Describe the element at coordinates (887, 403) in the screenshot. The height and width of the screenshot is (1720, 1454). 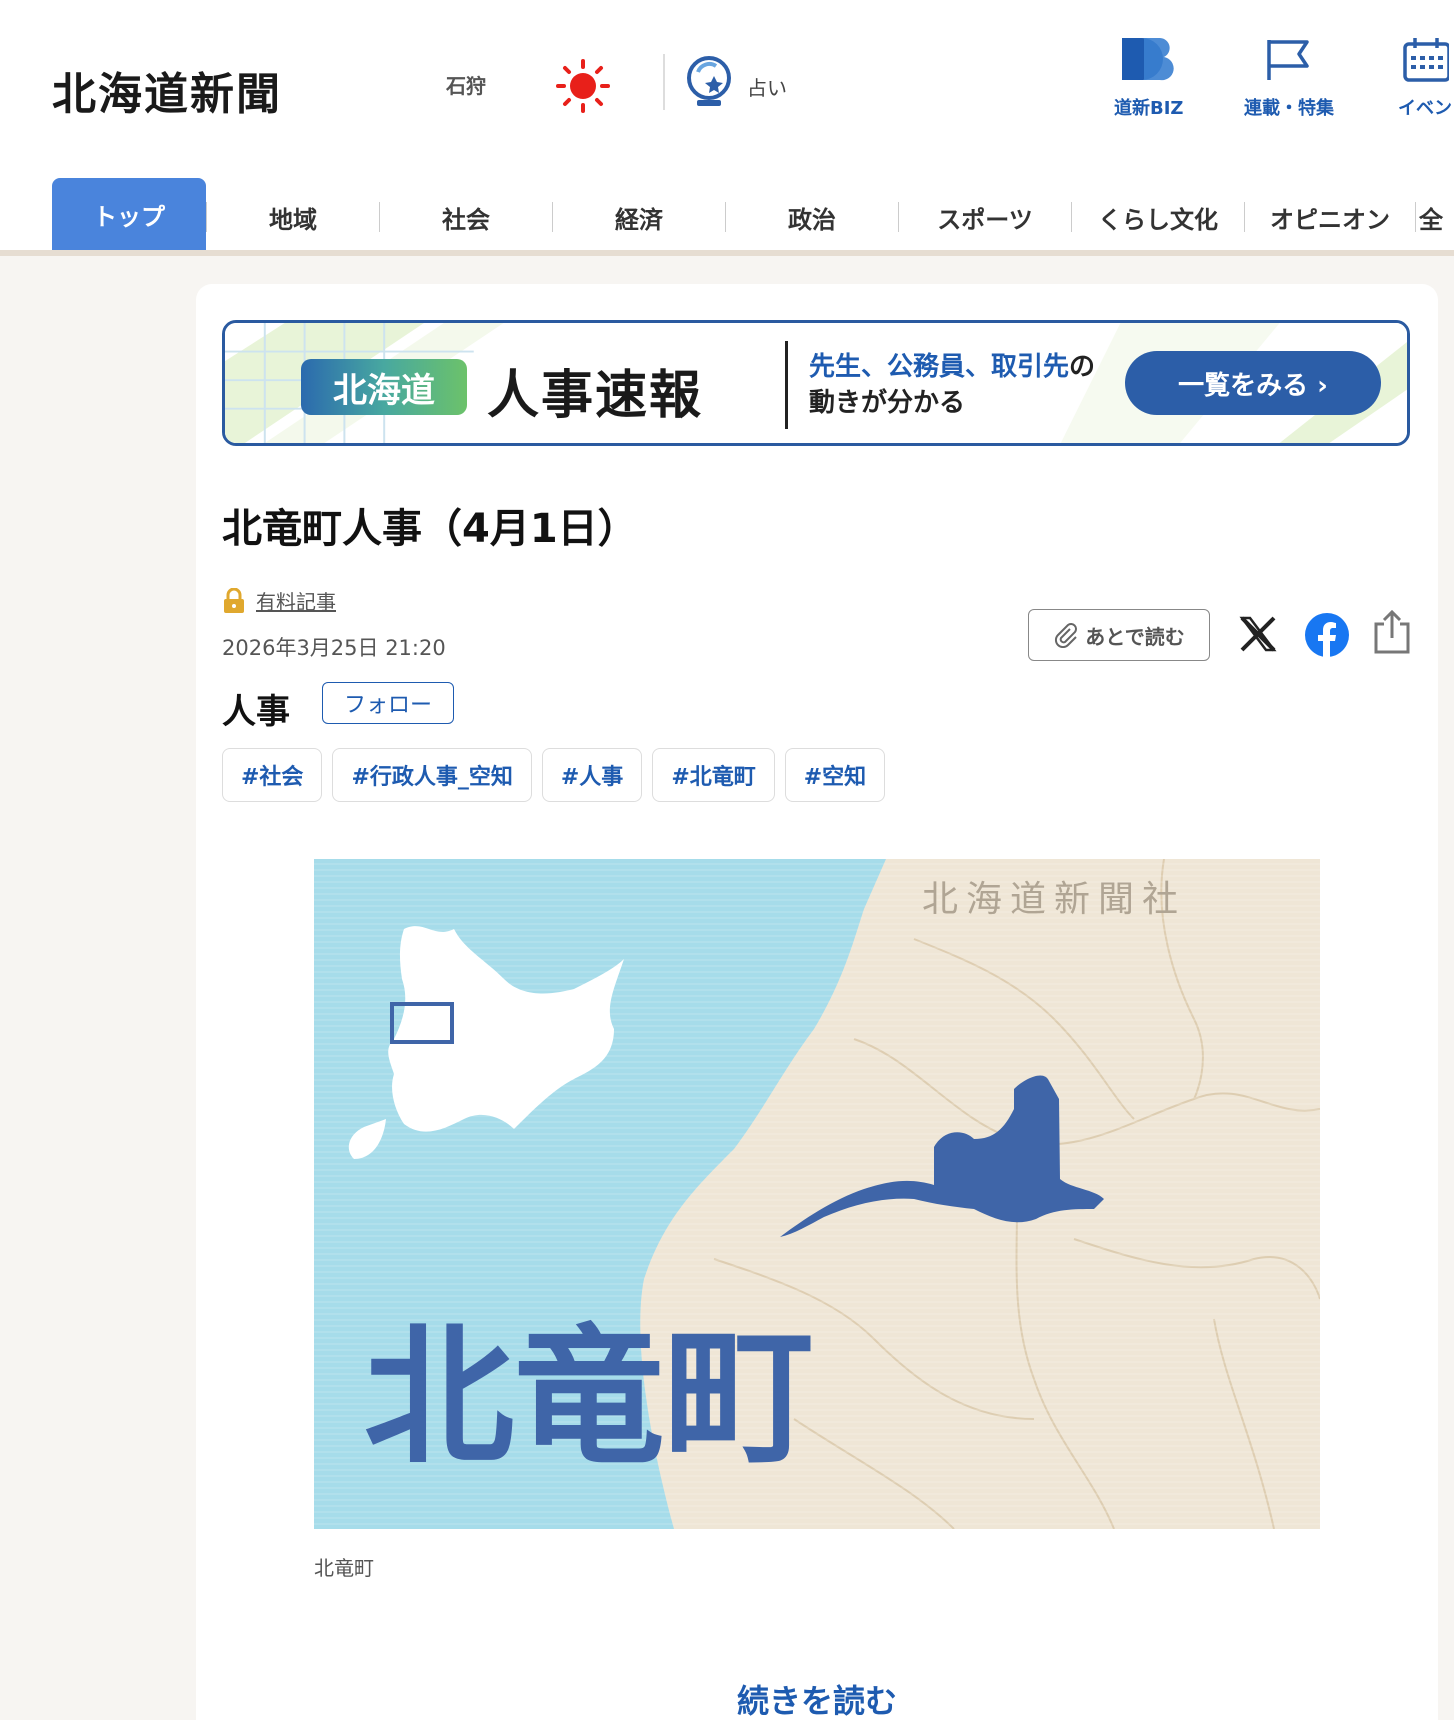
I see `banner-sub-line2: 動きが分かる` at that location.